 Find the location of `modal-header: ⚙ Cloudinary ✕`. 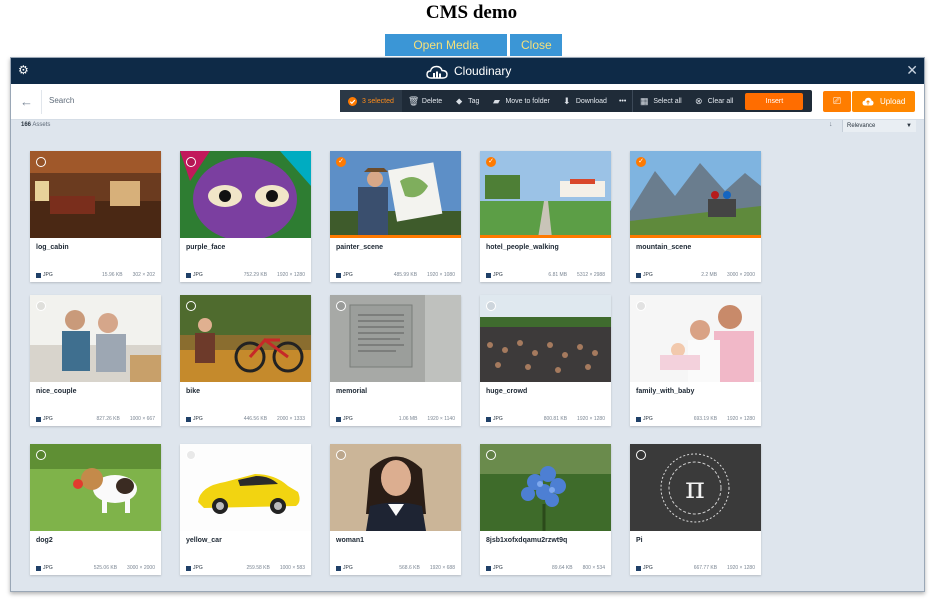

modal-header: ⚙ Cloudinary ✕ is located at coordinates (467, 71).